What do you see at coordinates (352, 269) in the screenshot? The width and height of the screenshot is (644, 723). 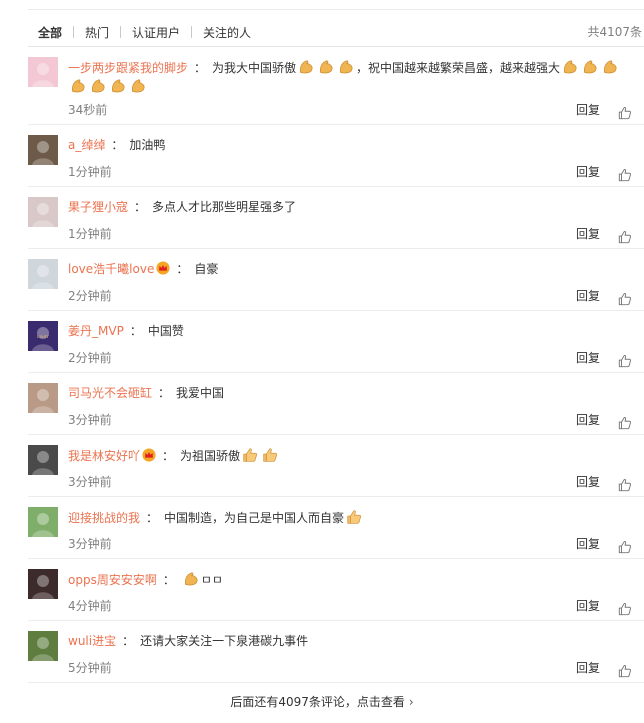 I see `comment-body: love浩千曦love ： 自豪` at bounding box center [352, 269].